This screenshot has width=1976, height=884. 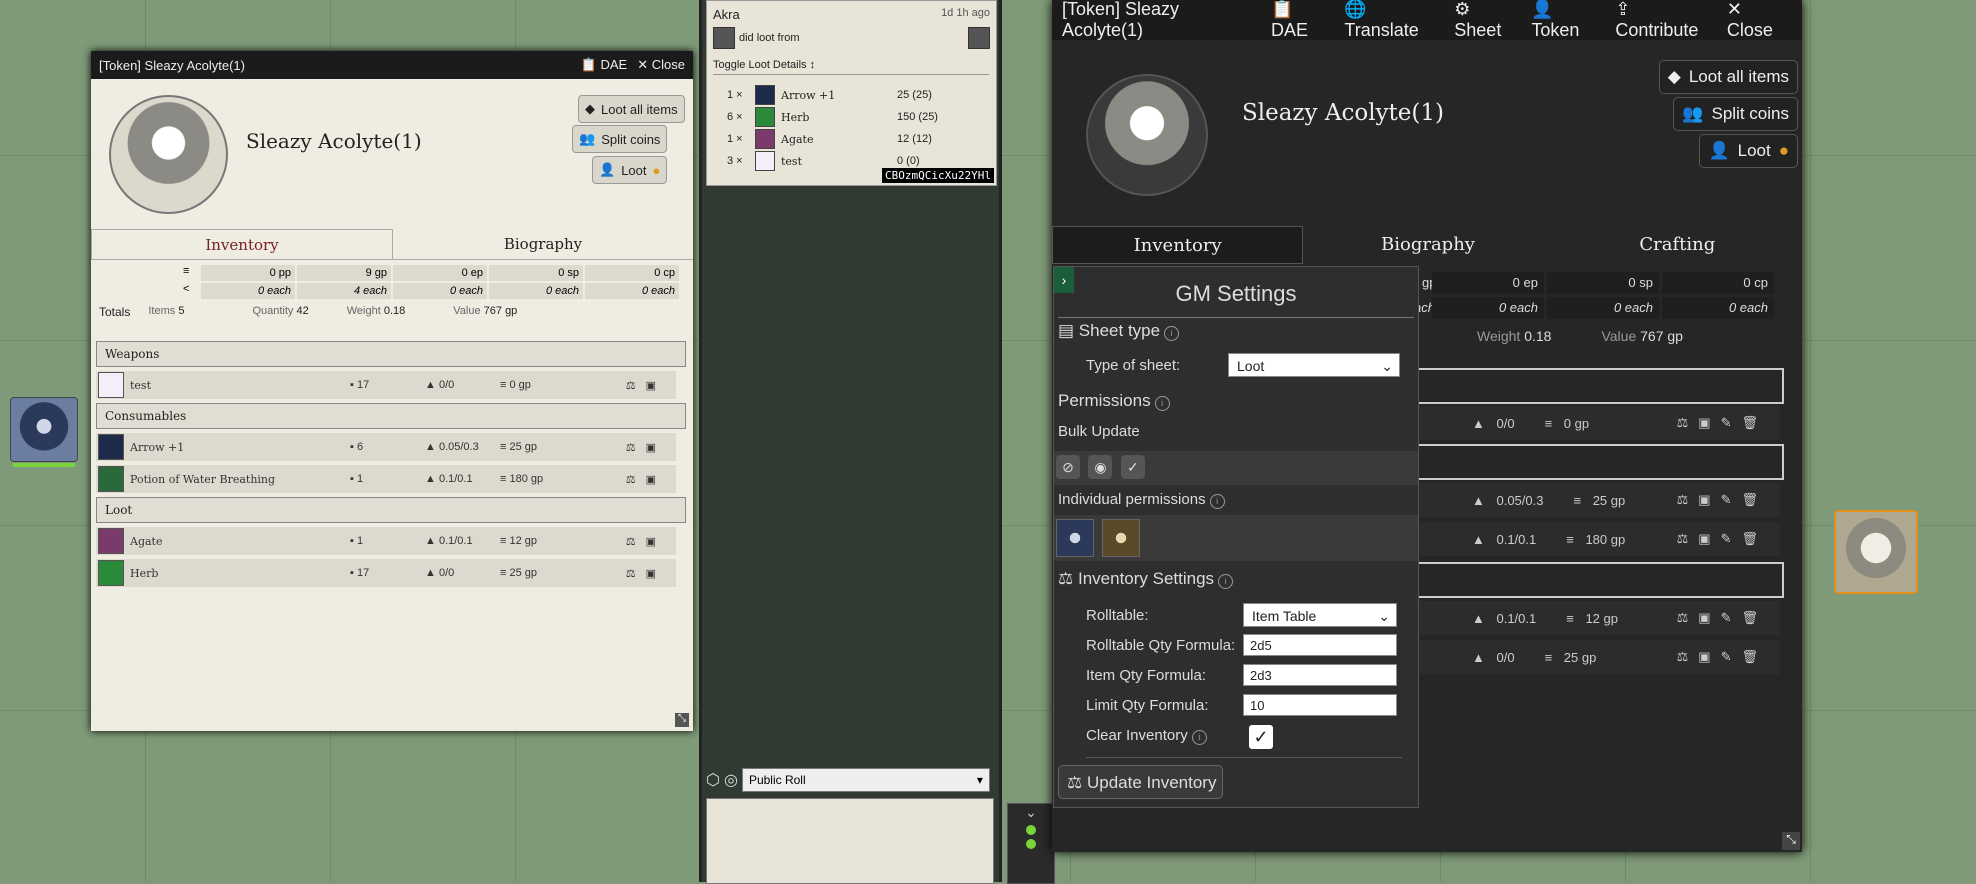 What do you see at coordinates (391, 416) in the screenshot?
I see `section-consumables: Consumables` at bounding box center [391, 416].